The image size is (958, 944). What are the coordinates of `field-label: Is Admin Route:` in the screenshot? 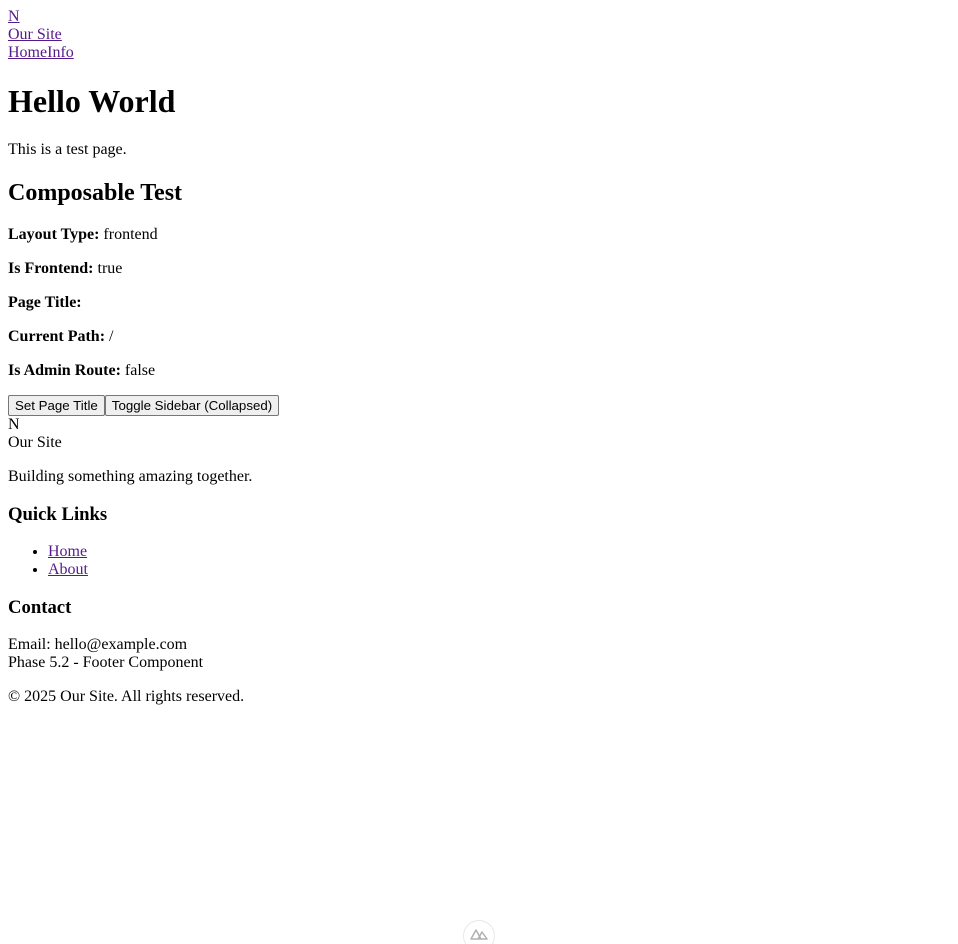 It's located at (64, 370).